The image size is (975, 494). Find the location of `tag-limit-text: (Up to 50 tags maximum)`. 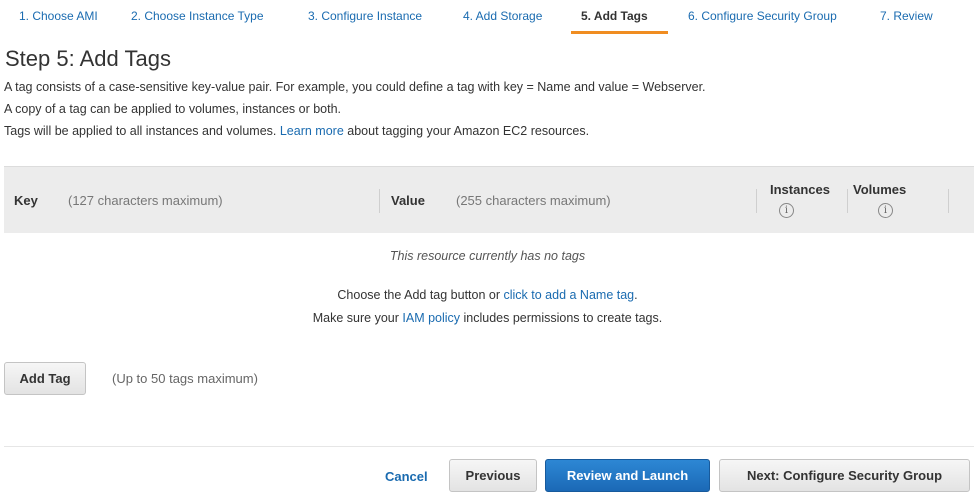

tag-limit-text: (Up to 50 tags maximum) is located at coordinates (185, 378).